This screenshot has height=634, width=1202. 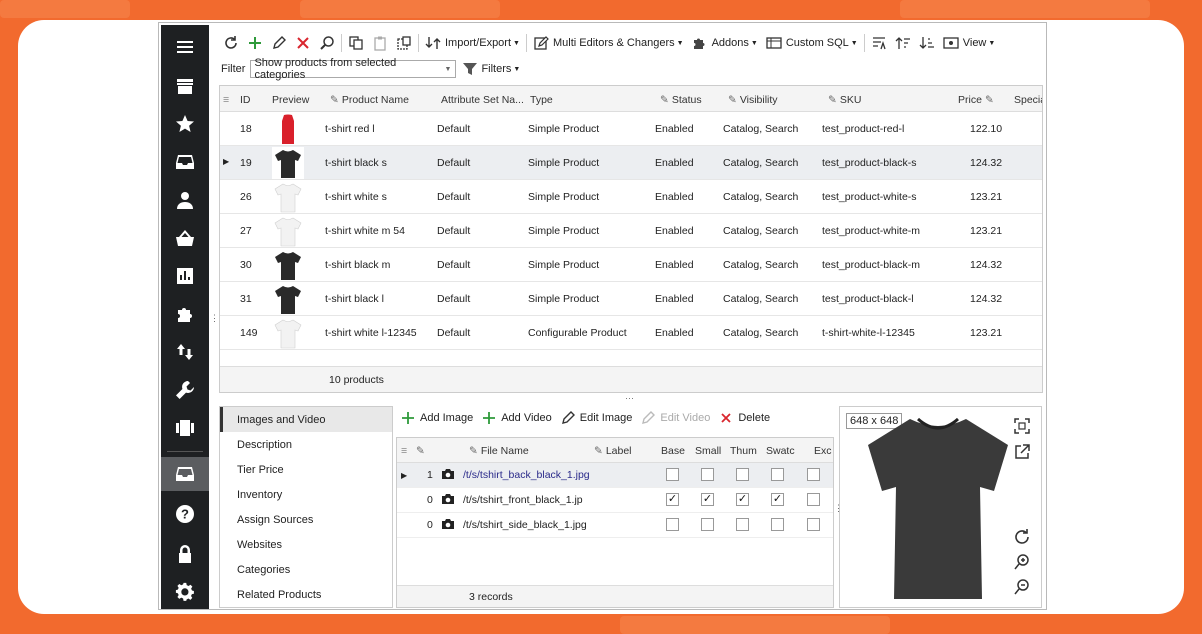 What do you see at coordinates (1022, 587) in the screenshot?
I see `zoom-out-icon` at bounding box center [1022, 587].